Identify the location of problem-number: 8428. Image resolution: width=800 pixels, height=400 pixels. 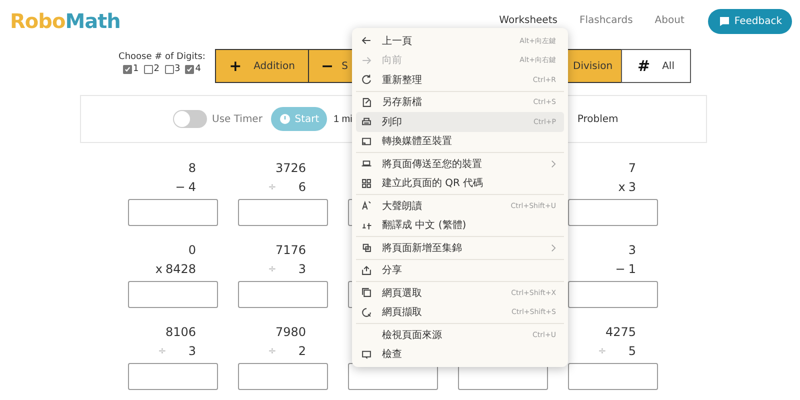
(180, 269).